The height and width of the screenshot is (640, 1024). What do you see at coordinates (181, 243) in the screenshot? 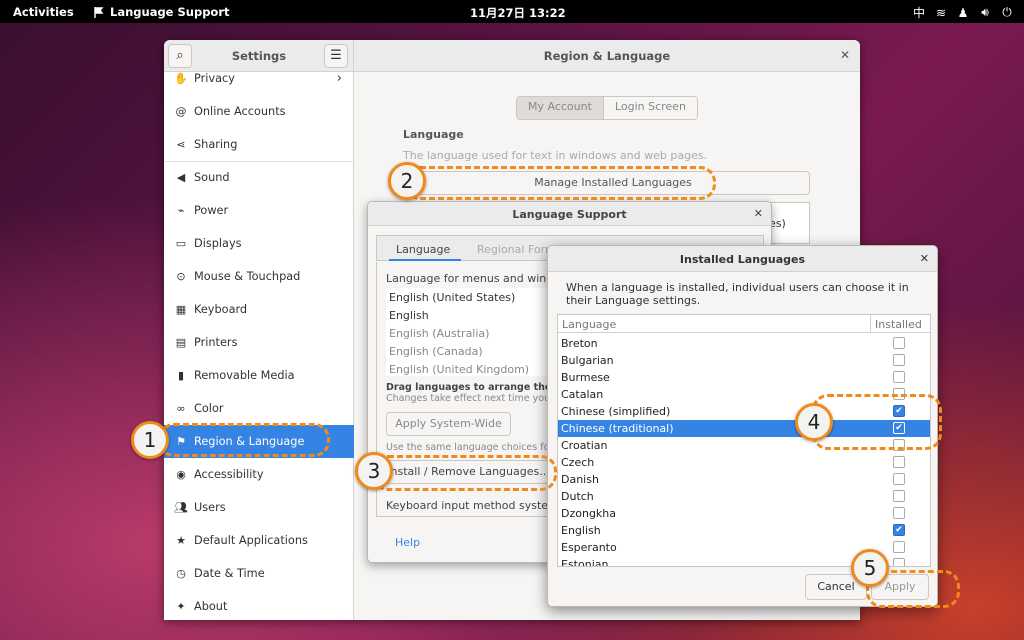
I see `display-icon: ▭` at bounding box center [181, 243].